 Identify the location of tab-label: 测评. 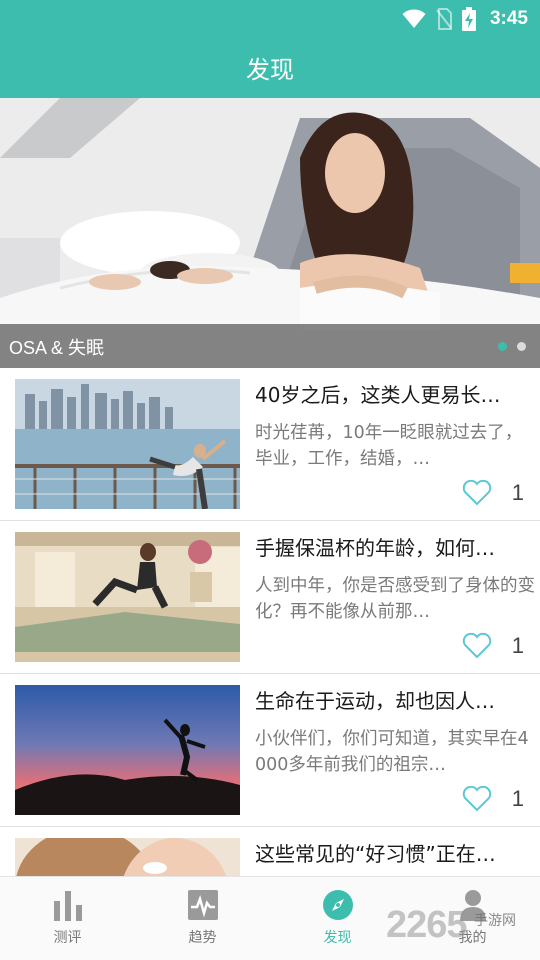
(67, 938).